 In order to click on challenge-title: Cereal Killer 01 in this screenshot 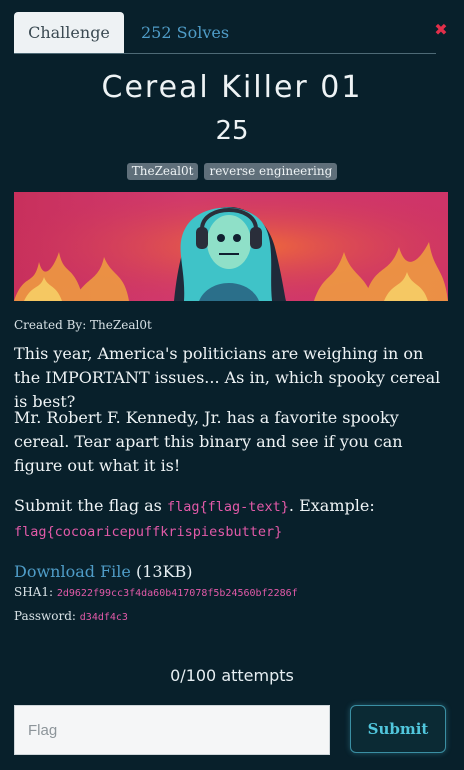, I will do `click(232, 87)`.